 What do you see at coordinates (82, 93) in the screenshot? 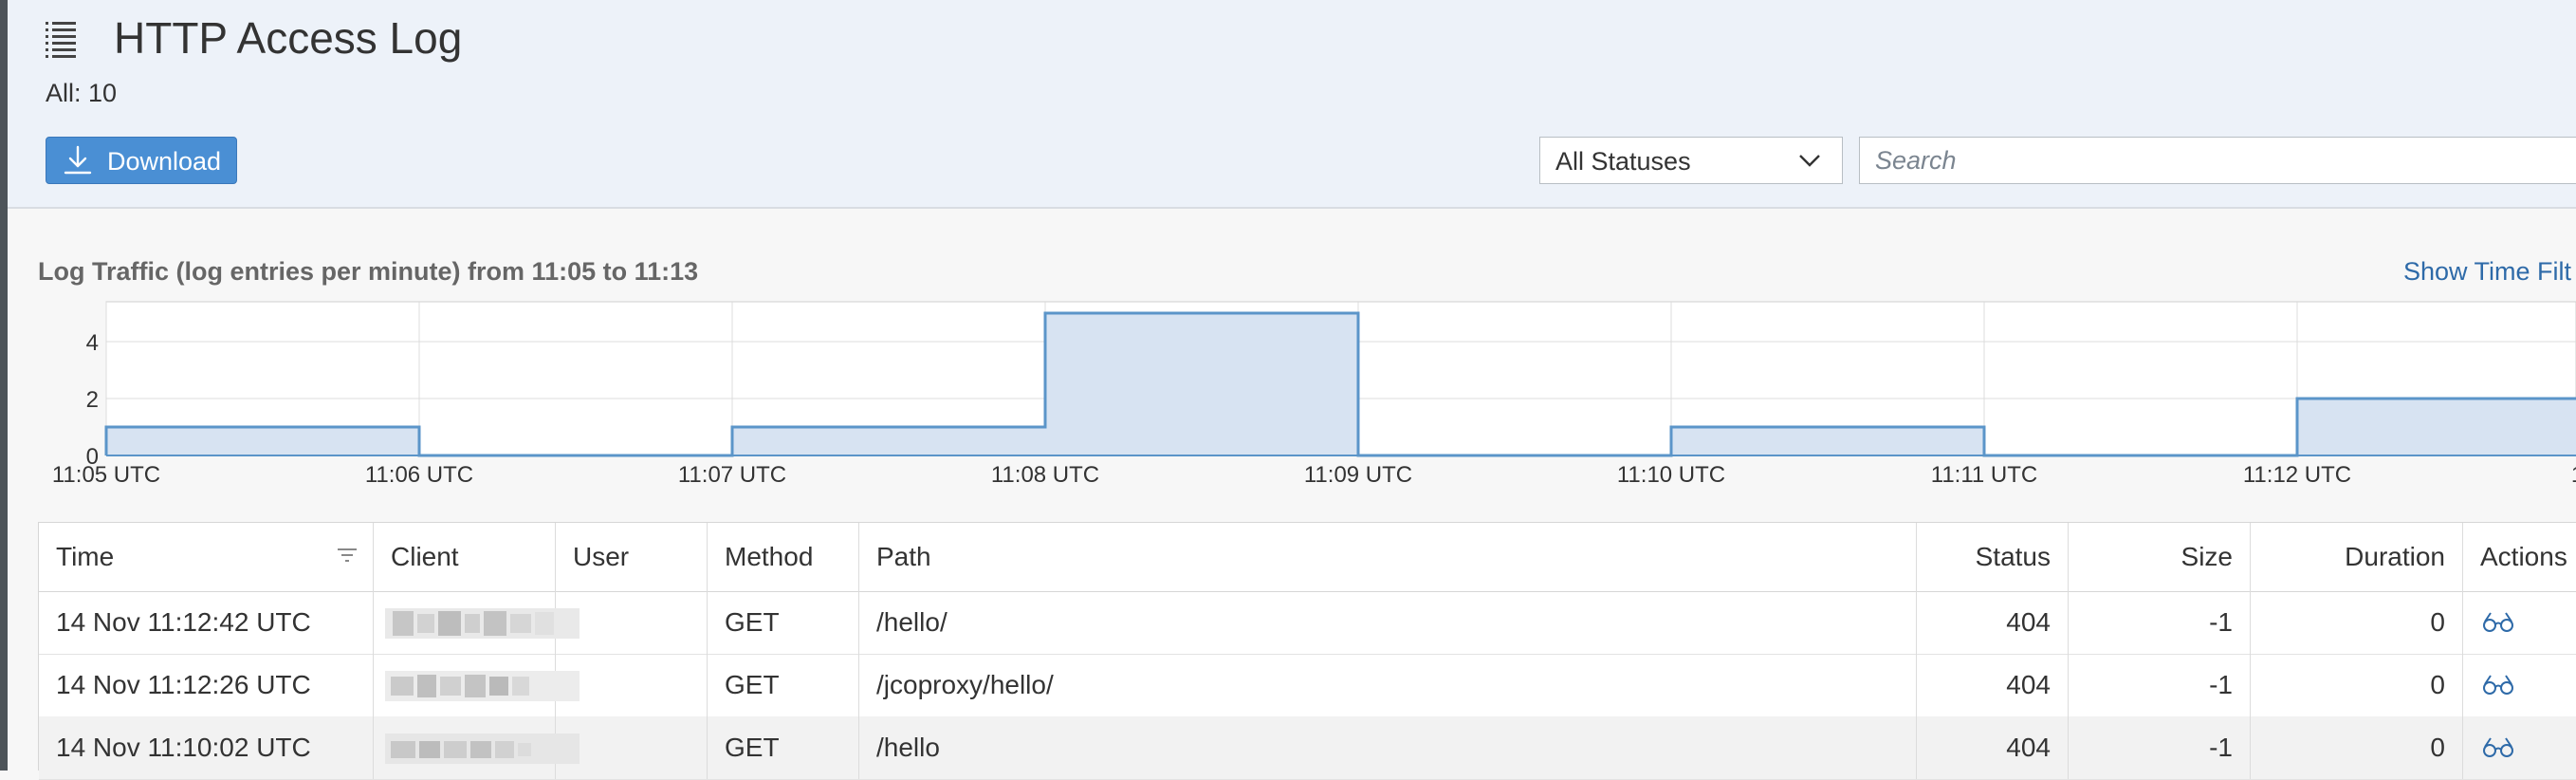
I see `entry-count: All: 10` at bounding box center [82, 93].